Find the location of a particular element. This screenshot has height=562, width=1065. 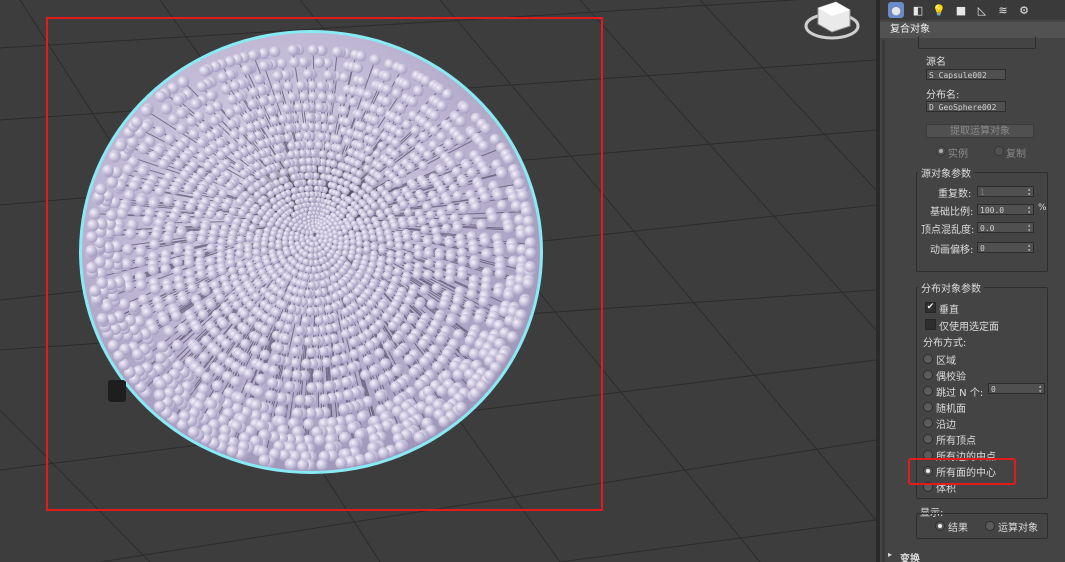

base-scale-spinner: 100.0 ▴ ▾ is located at coordinates (1005, 210).